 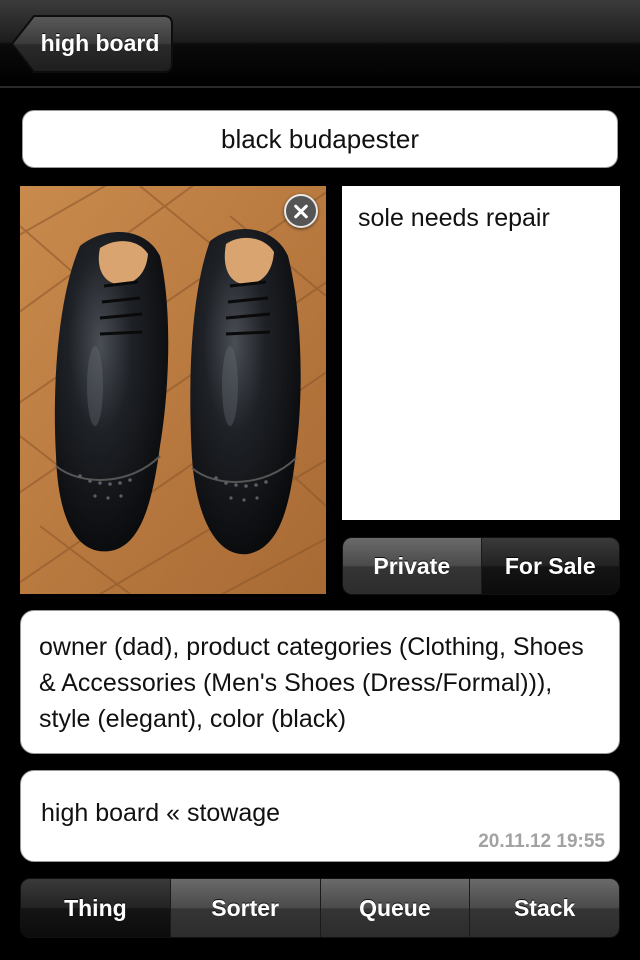 I want to click on timestamp: 20.11.12 19:55, so click(x=541, y=841).